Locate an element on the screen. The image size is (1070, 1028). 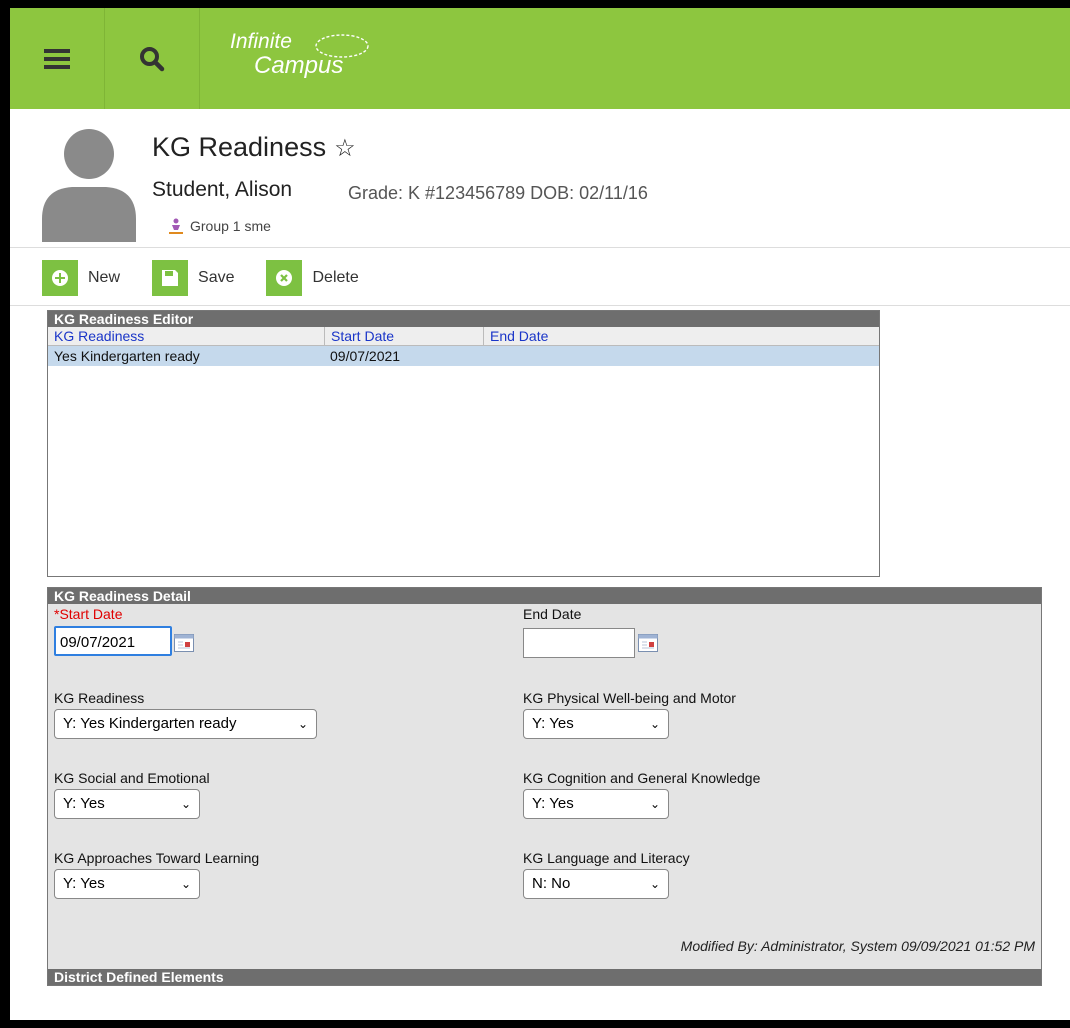
group-label: Group 1 sme is located at coordinates (230, 226).